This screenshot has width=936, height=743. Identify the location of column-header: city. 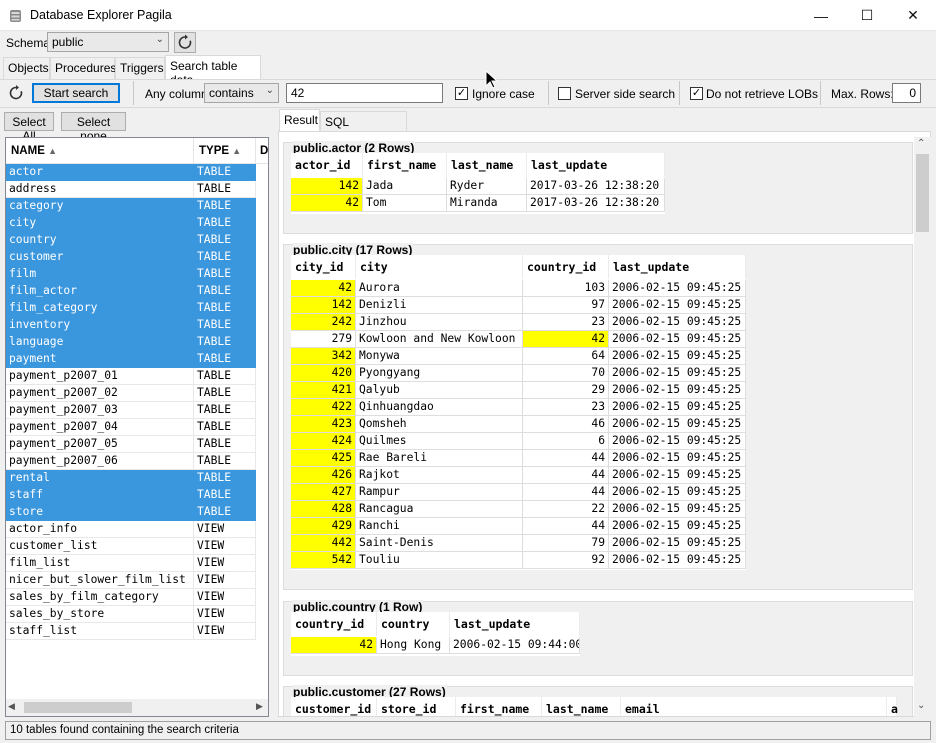
(439, 267).